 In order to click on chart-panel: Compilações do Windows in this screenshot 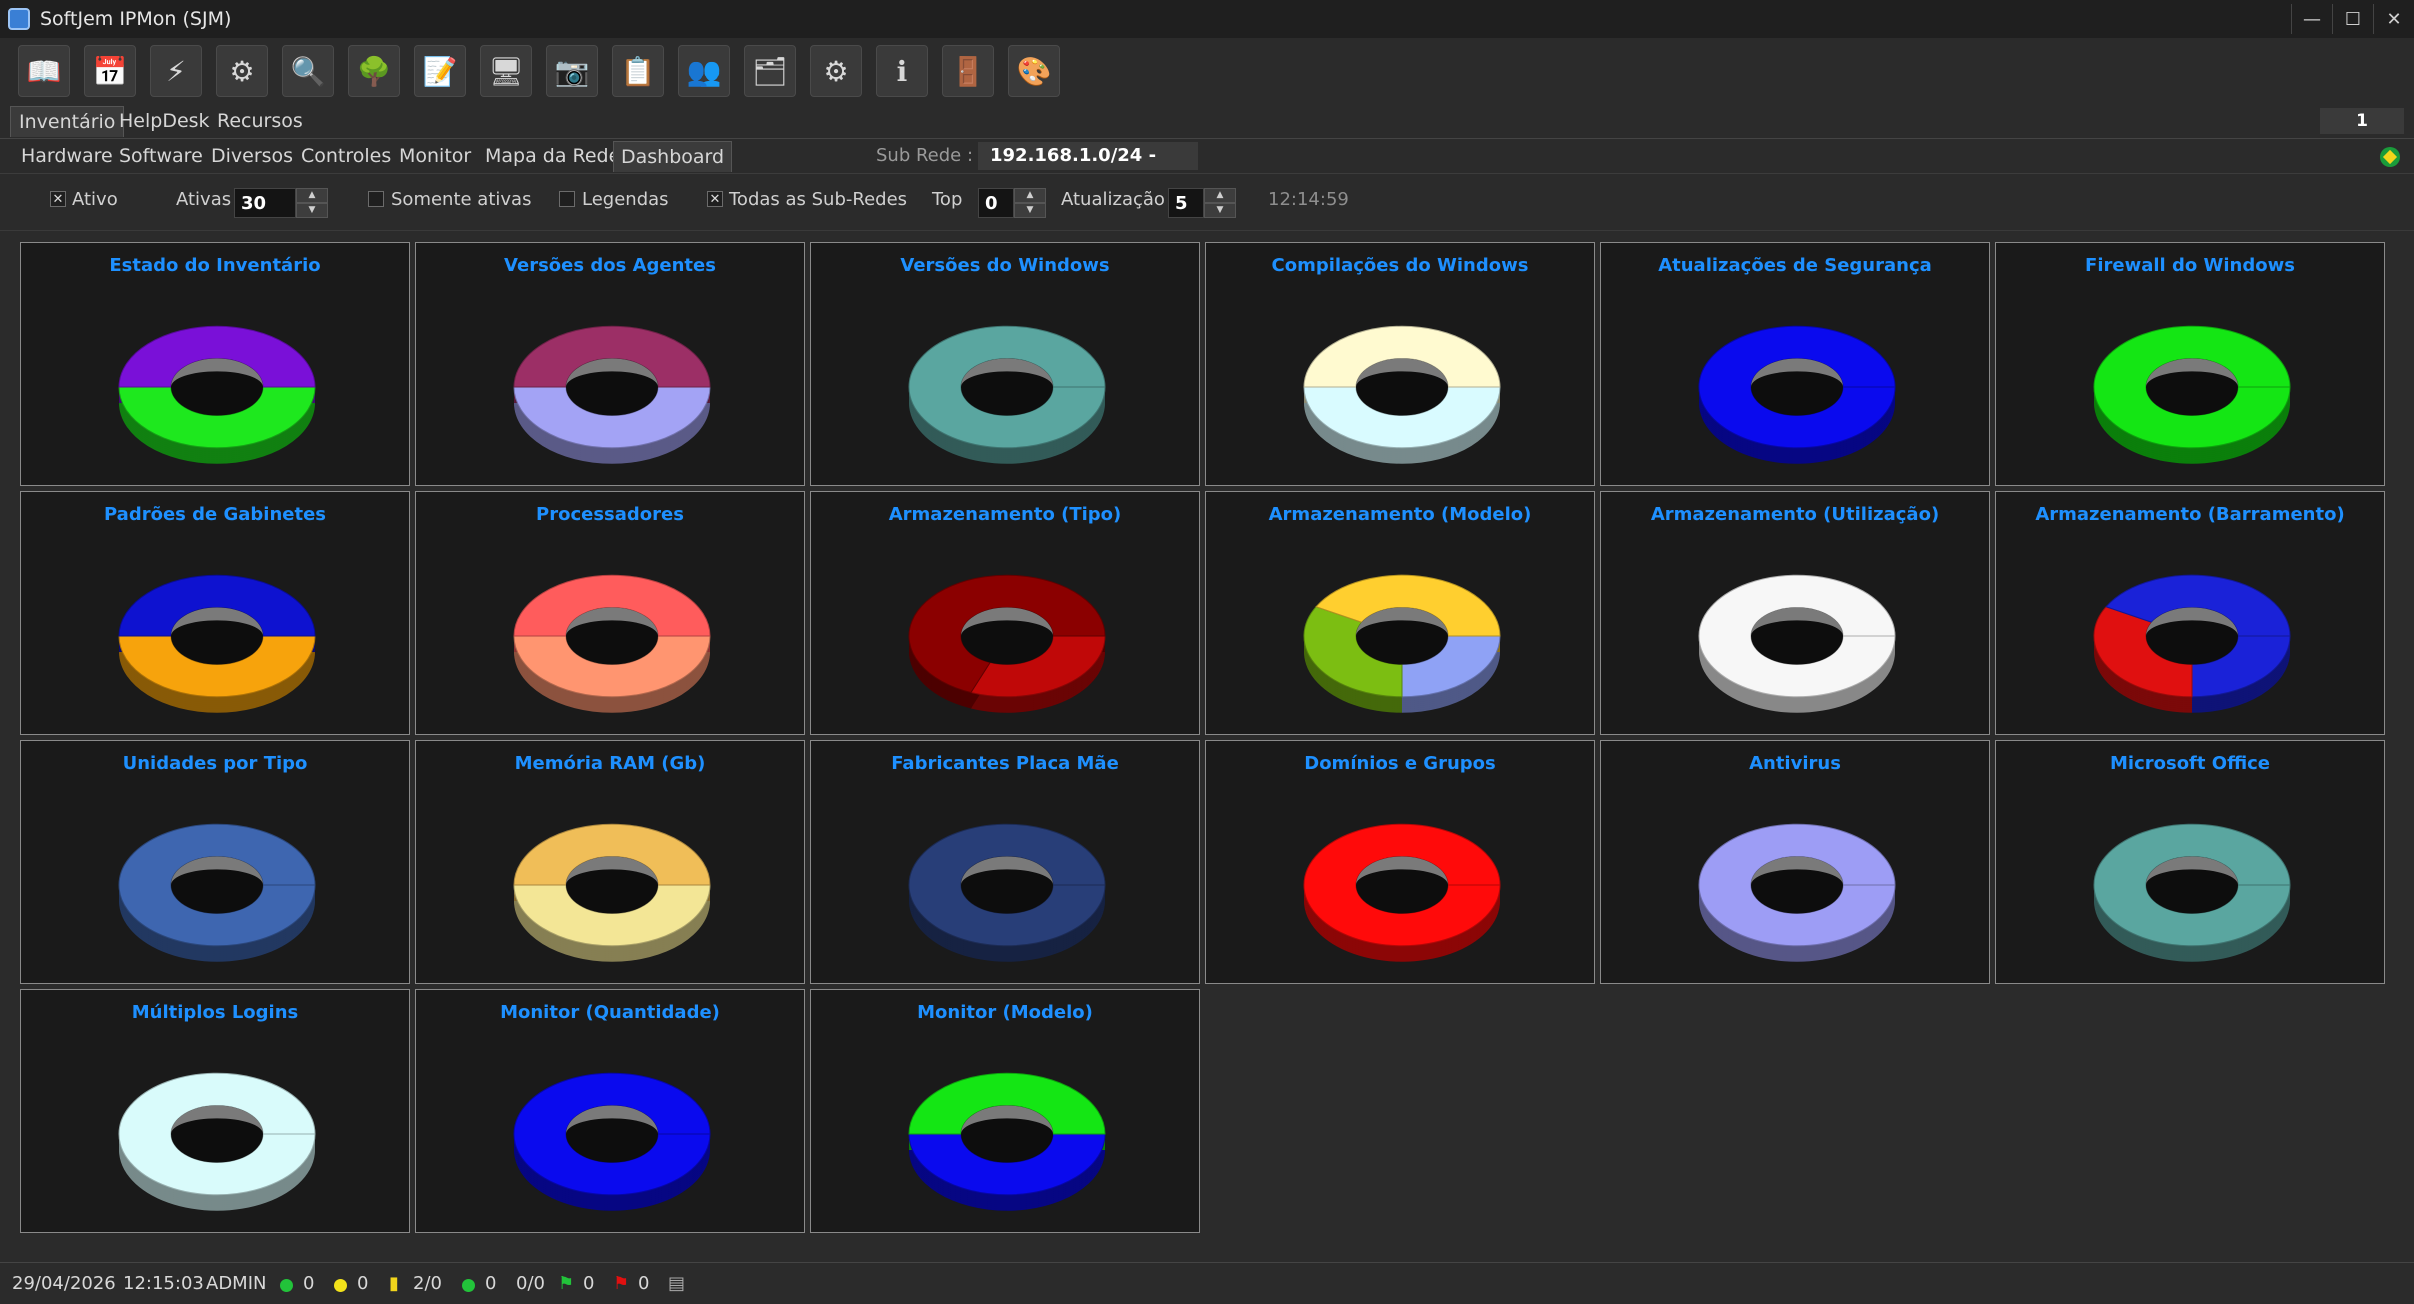, I will do `click(1400, 364)`.